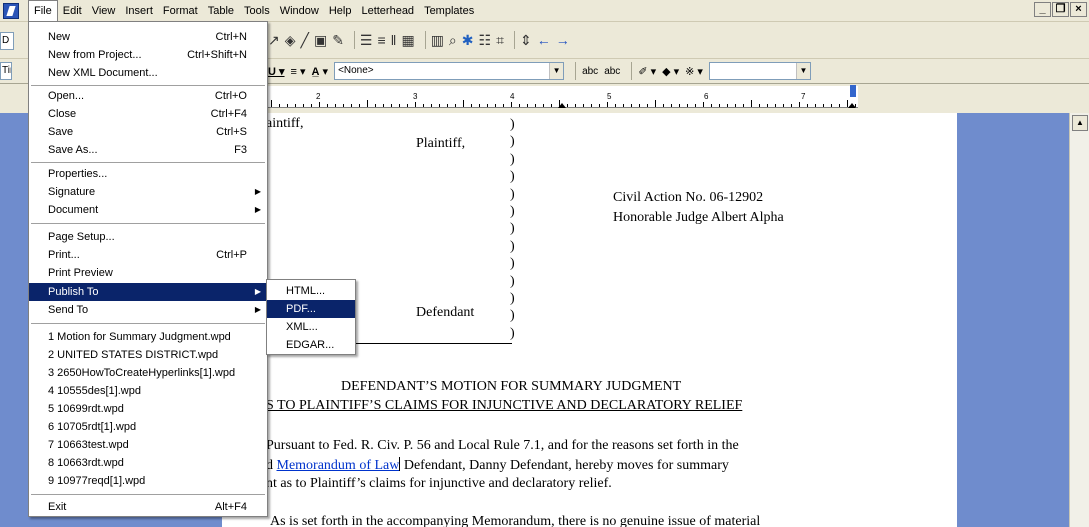 The image size is (1089, 527). I want to click on recent-file-7: 7 10663test.wpd, so click(148, 445).